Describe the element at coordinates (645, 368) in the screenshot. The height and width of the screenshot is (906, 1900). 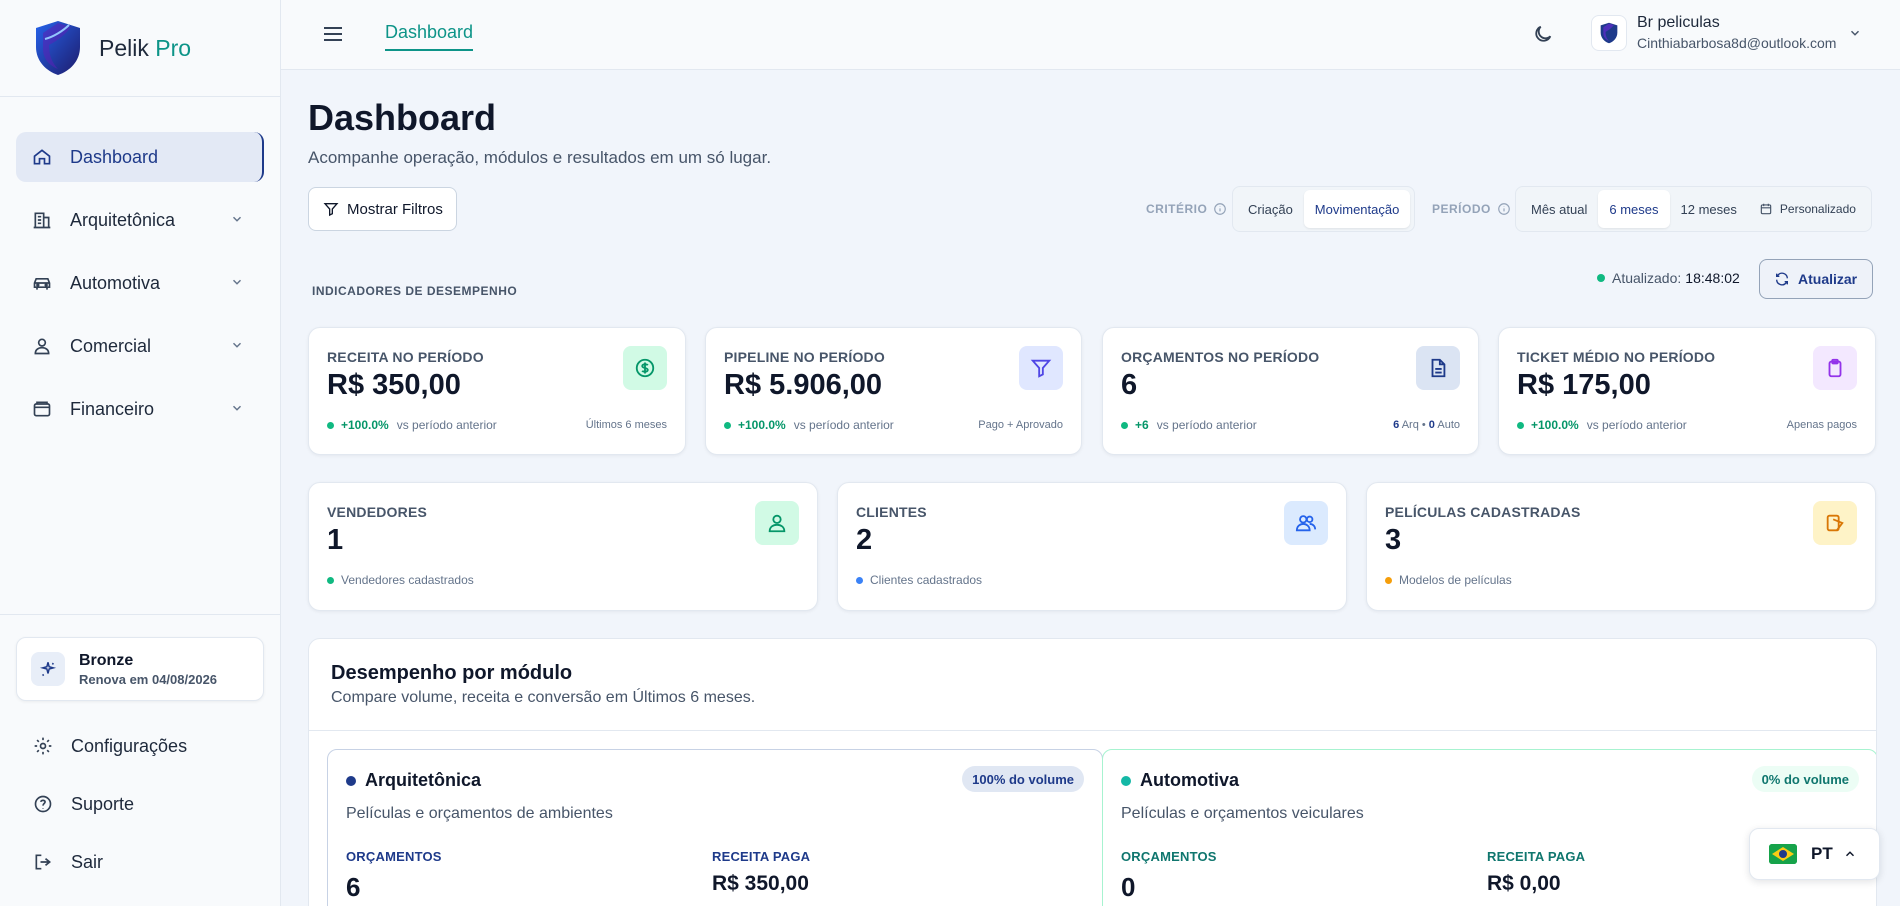
I see `dollar-icon` at that location.